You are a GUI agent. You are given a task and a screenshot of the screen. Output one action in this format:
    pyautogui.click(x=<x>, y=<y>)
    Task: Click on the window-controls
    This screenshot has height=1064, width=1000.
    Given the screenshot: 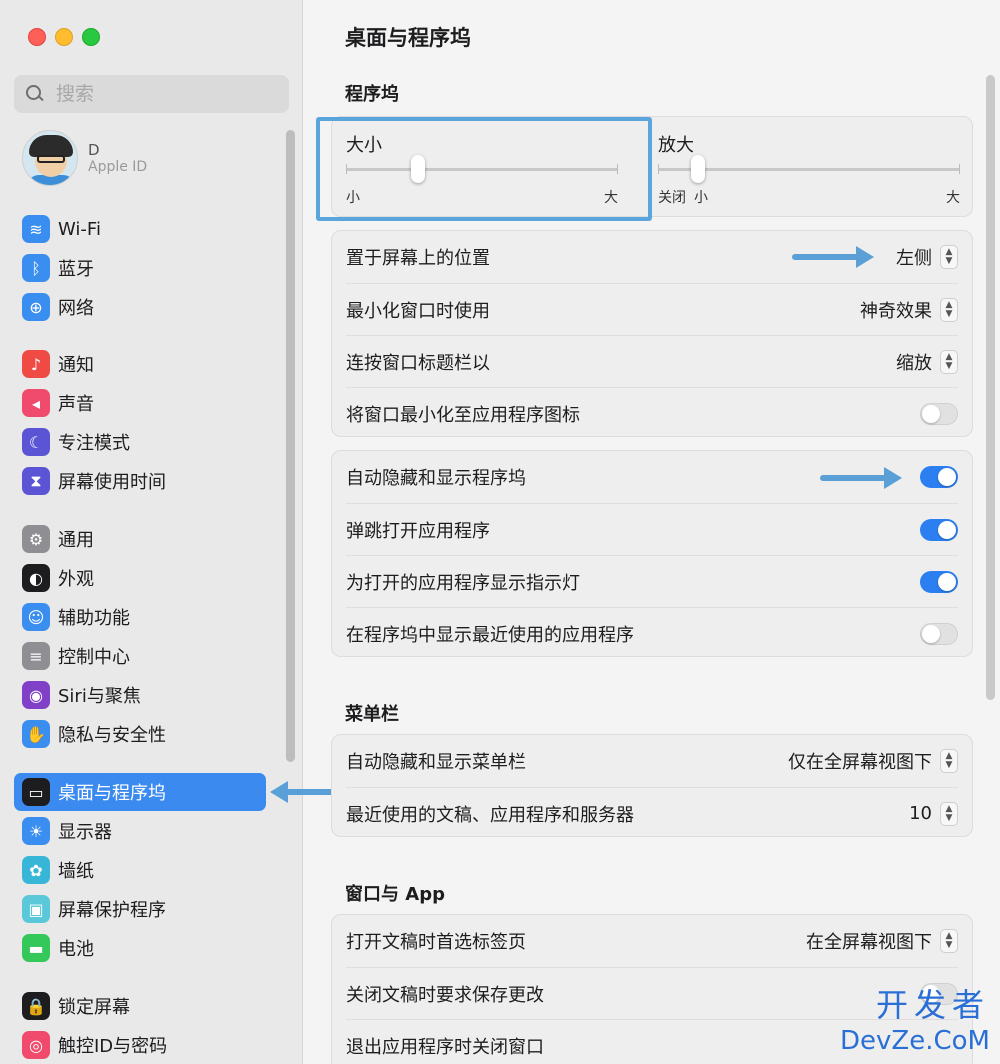 What is the action you would take?
    pyautogui.click(x=64, y=37)
    